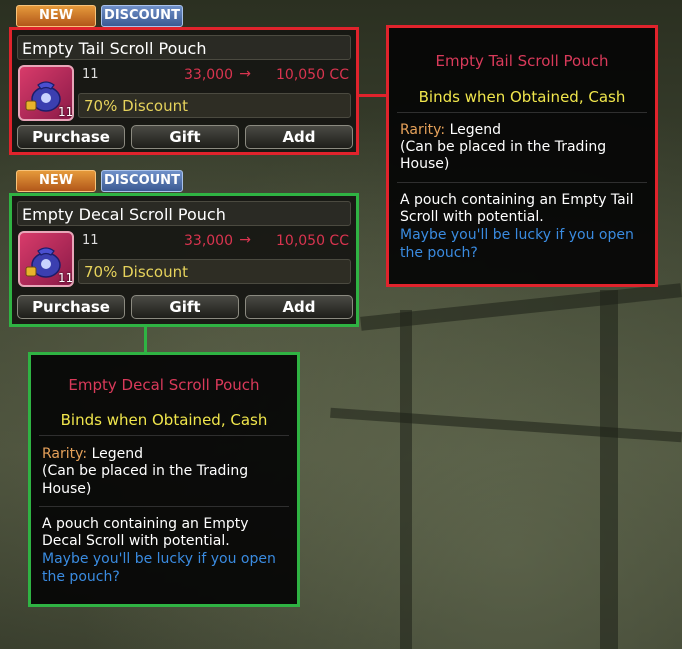 The height and width of the screenshot is (649, 682). What do you see at coordinates (184, 213) in the screenshot?
I see `item-name: Empty Decal Scroll Pouch` at bounding box center [184, 213].